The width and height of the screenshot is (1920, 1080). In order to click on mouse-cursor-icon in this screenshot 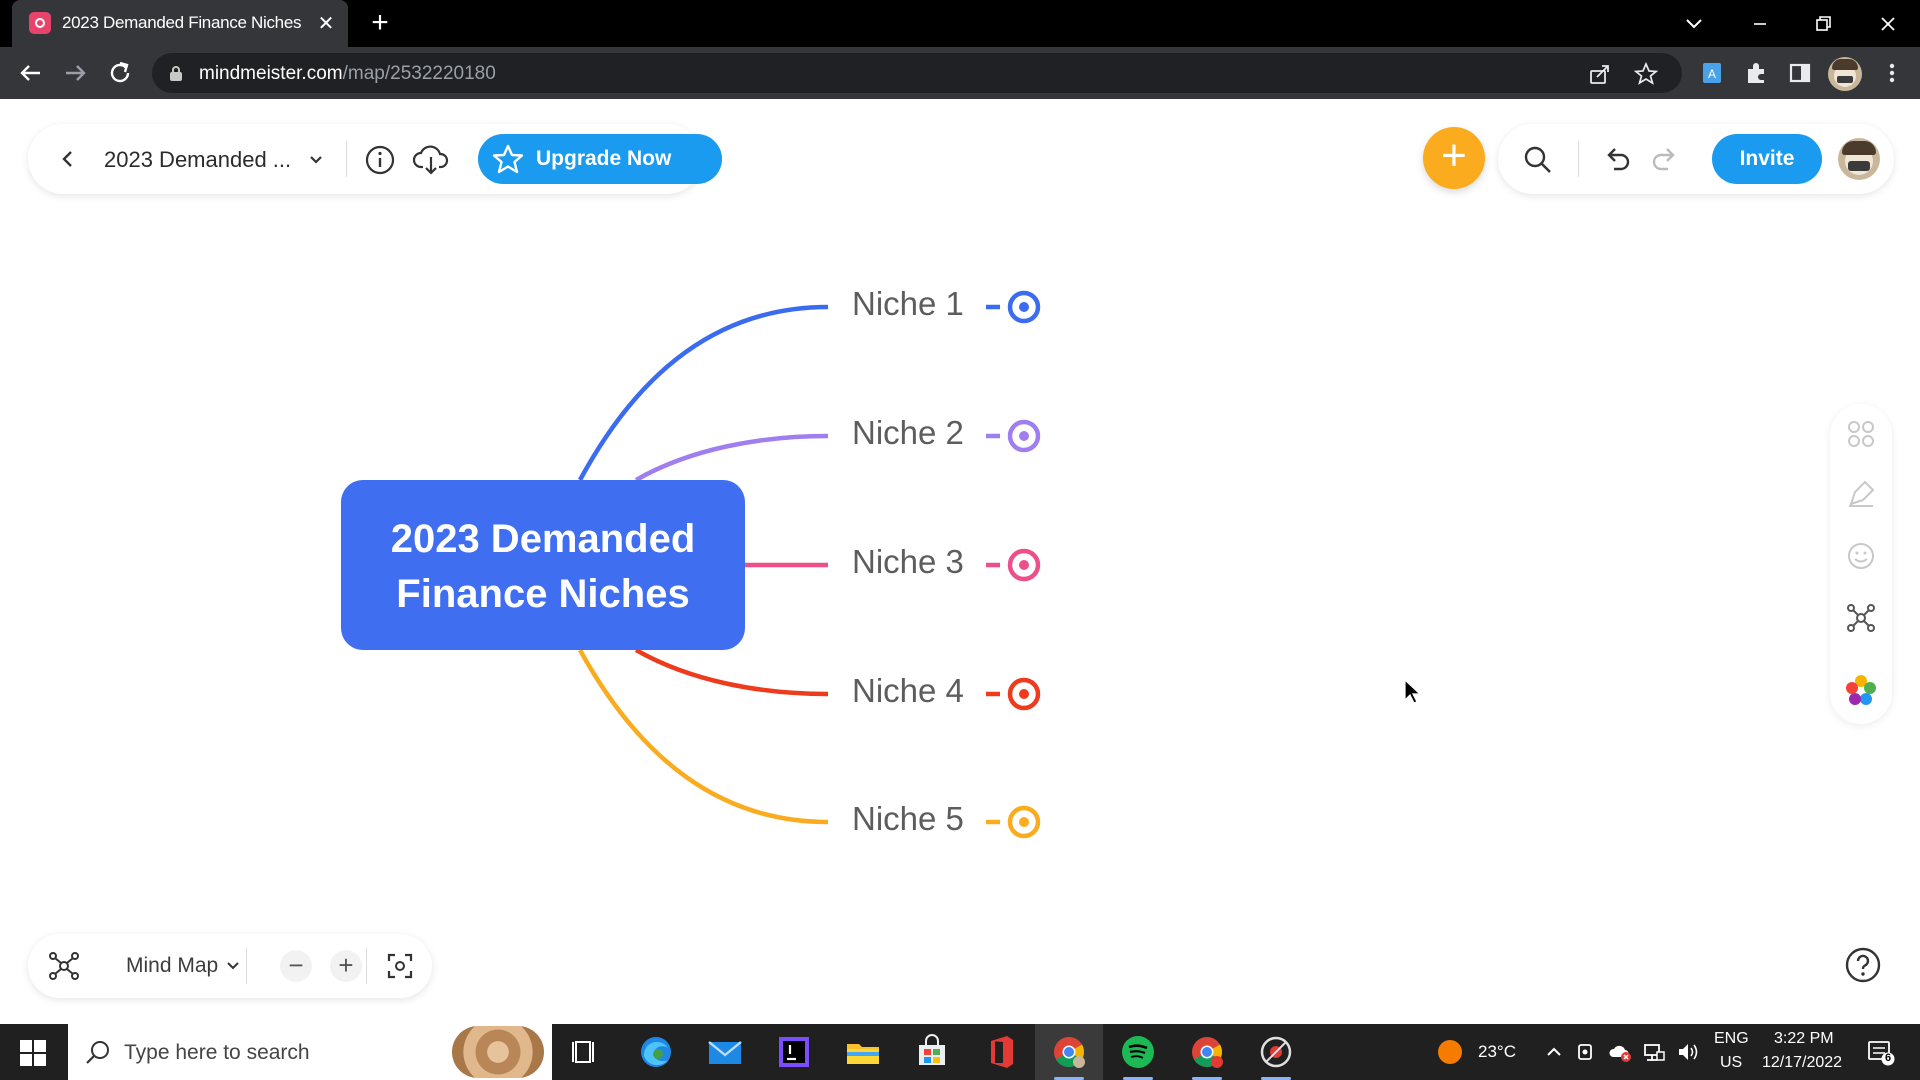, I will do `click(1413, 691)`.